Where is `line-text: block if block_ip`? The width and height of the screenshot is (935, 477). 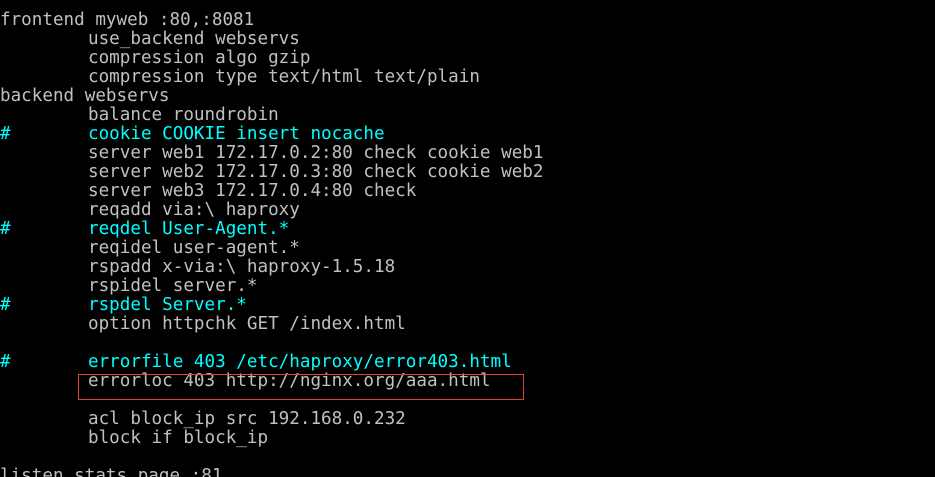
line-text: block if block_ip is located at coordinates (178, 438).